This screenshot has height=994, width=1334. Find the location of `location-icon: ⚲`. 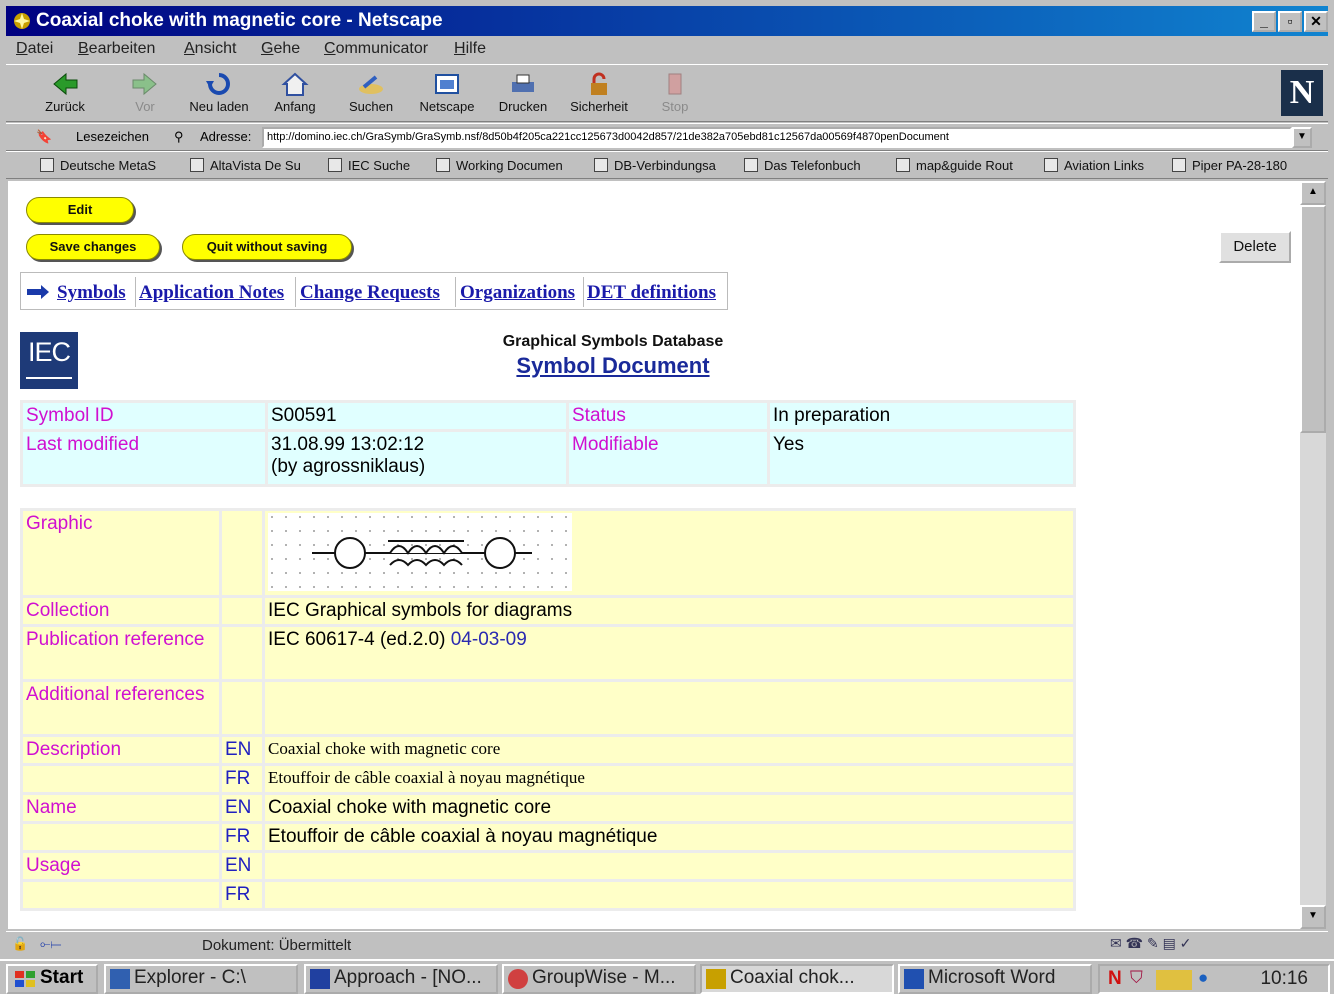

location-icon: ⚲ is located at coordinates (179, 137).